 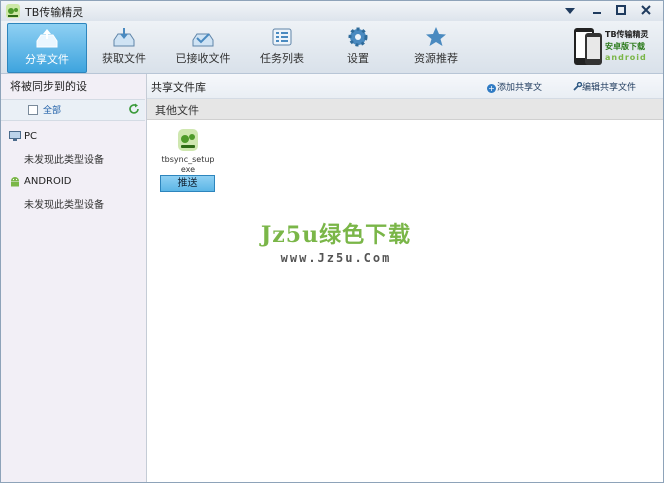 What do you see at coordinates (31, 136) in the screenshot?
I see `group-label: PC` at bounding box center [31, 136].